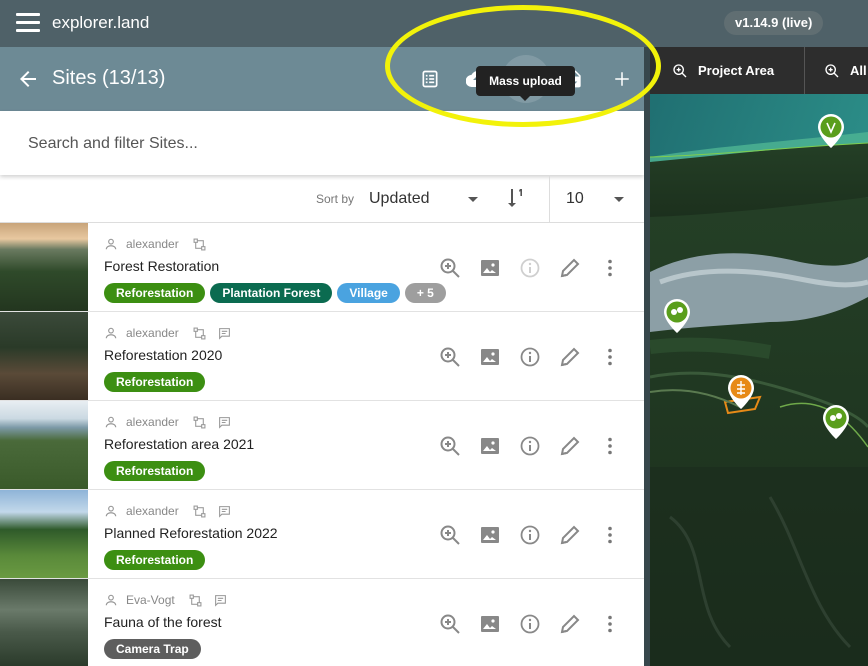 The image size is (868, 666). What do you see at coordinates (322, 622) in the screenshot?
I see `list-item: Eva-Vogt Fauna of the forest Camera Trap` at bounding box center [322, 622].